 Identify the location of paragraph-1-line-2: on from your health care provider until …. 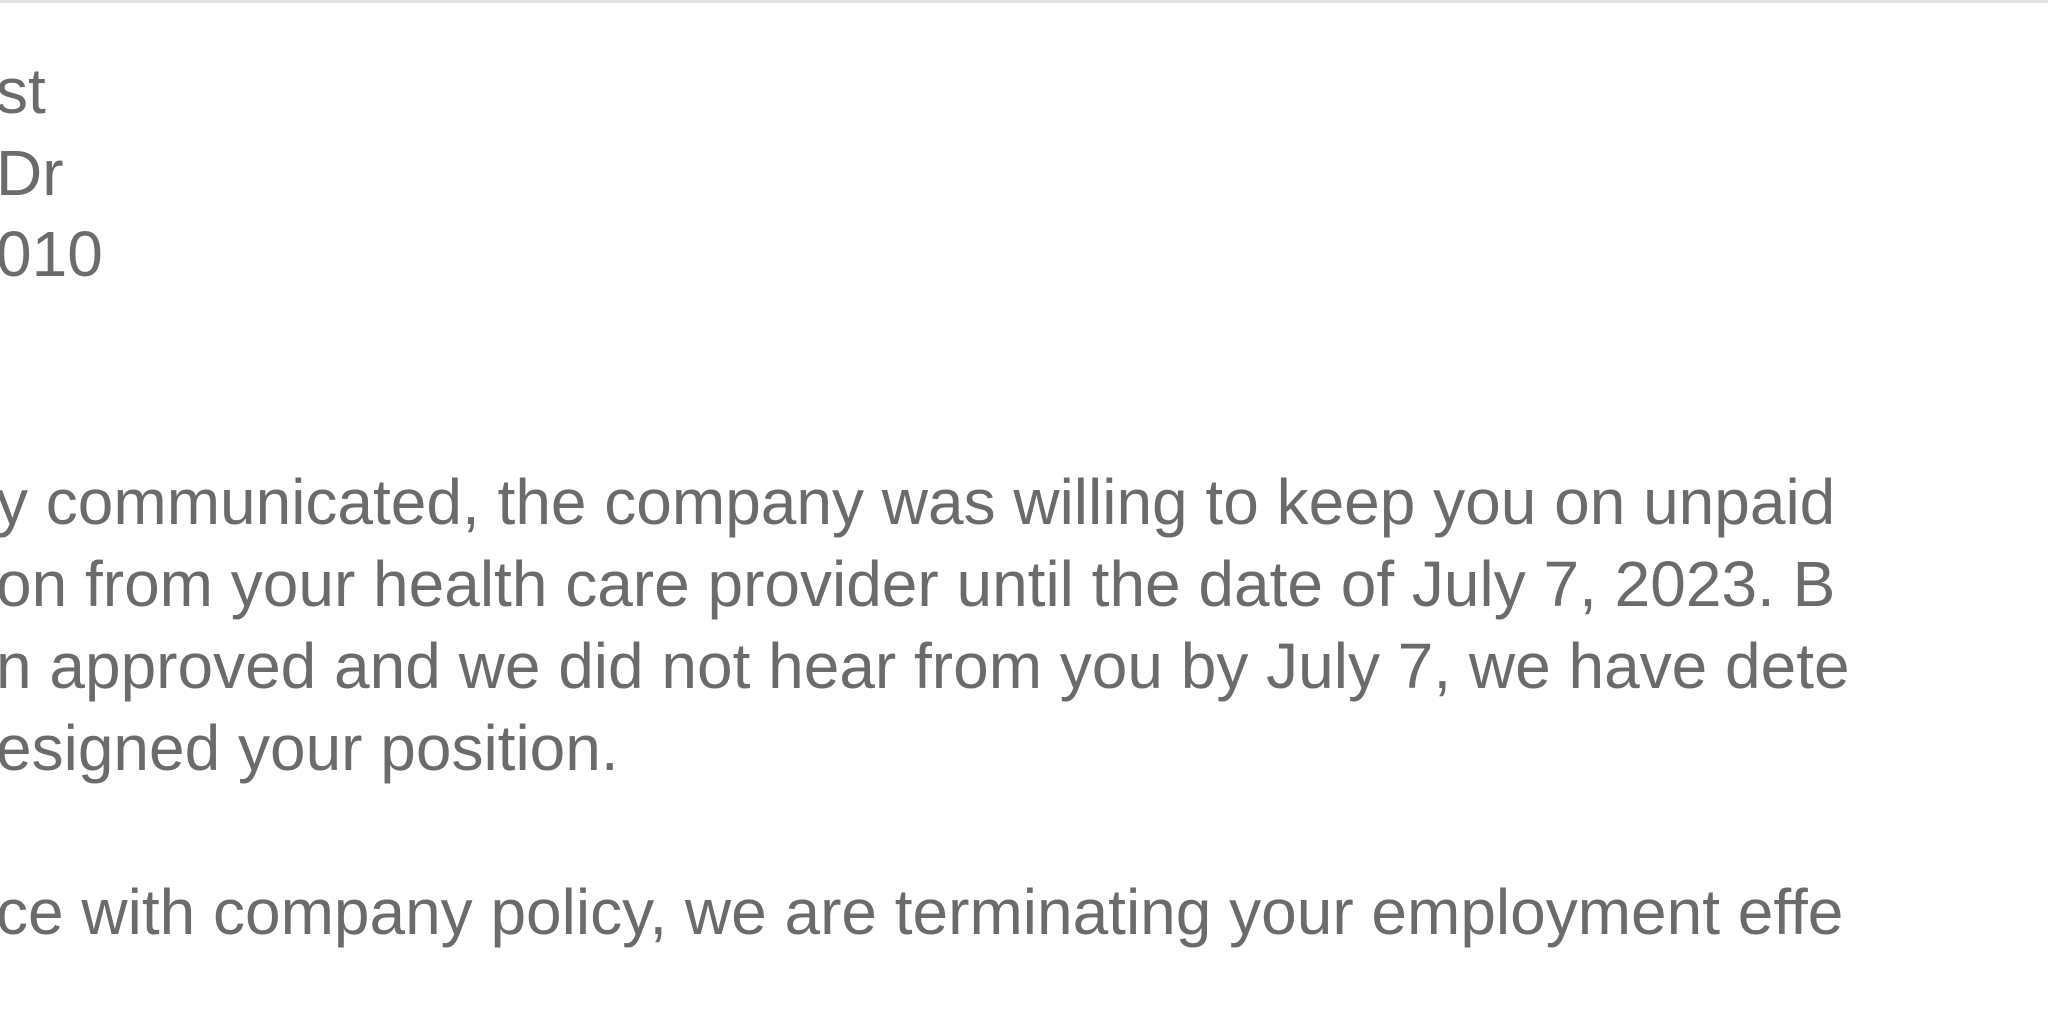
(918, 584).